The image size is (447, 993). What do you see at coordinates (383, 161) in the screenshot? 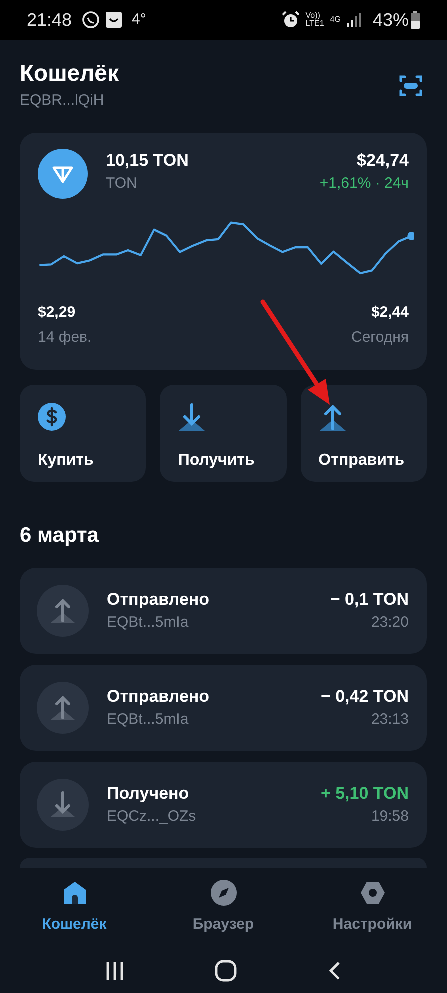
I see `fiat-value: $24,74` at bounding box center [383, 161].